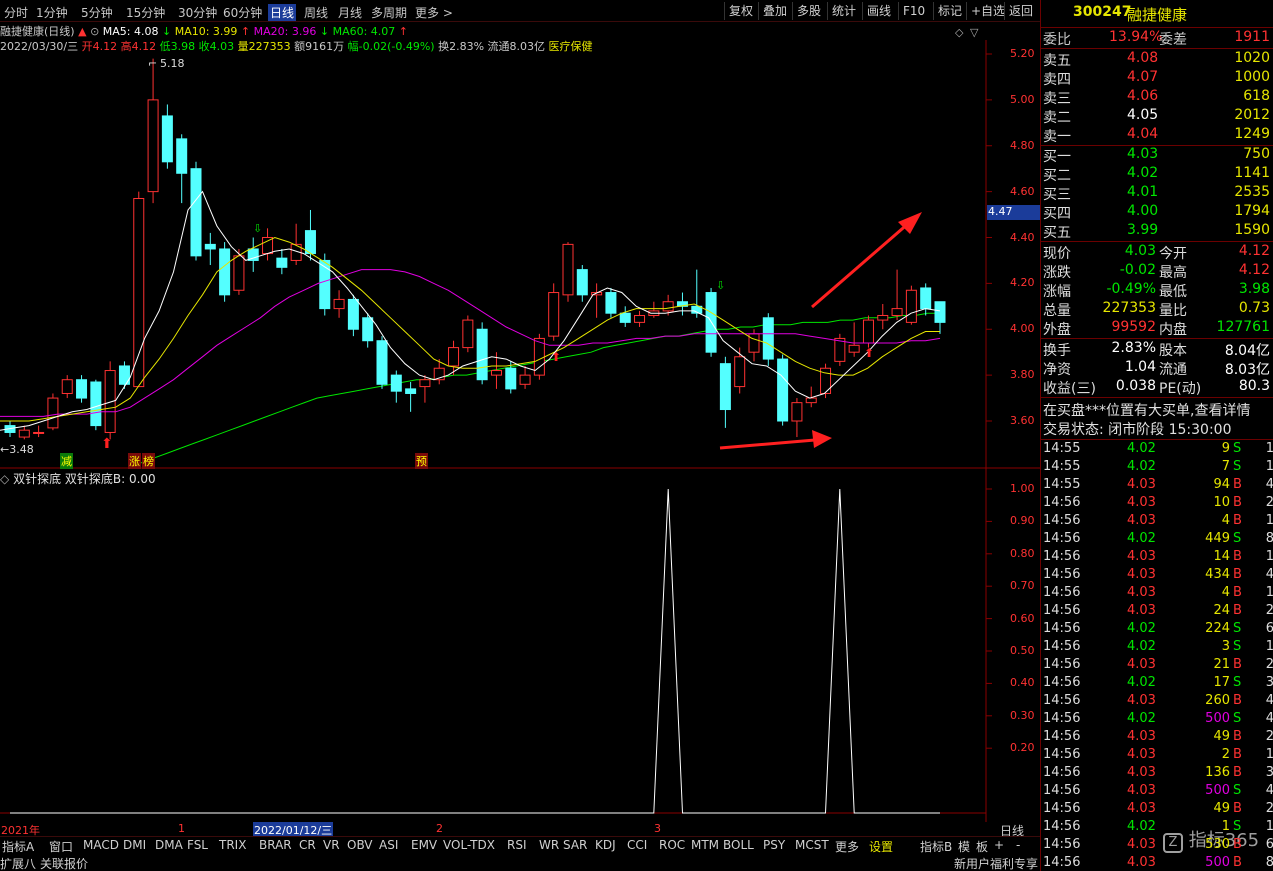 Image resolution: width=1273 pixels, height=871 pixels. What do you see at coordinates (18, 863) in the screenshot?
I see `expand-tab: 扩展八` at bounding box center [18, 863].